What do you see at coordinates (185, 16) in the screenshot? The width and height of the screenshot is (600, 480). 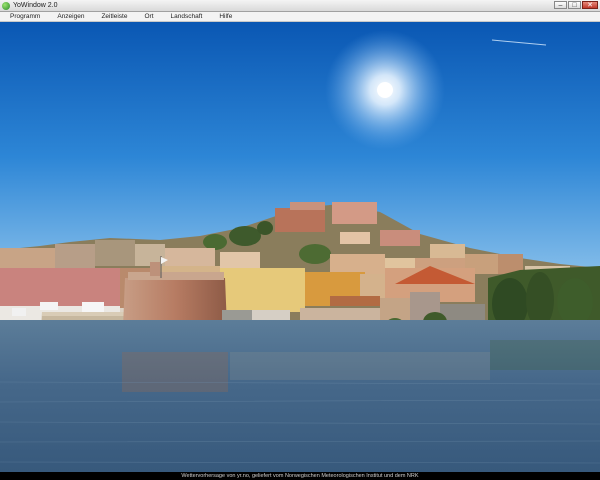 I see `menu-landschaft: Landschaft` at bounding box center [185, 16].